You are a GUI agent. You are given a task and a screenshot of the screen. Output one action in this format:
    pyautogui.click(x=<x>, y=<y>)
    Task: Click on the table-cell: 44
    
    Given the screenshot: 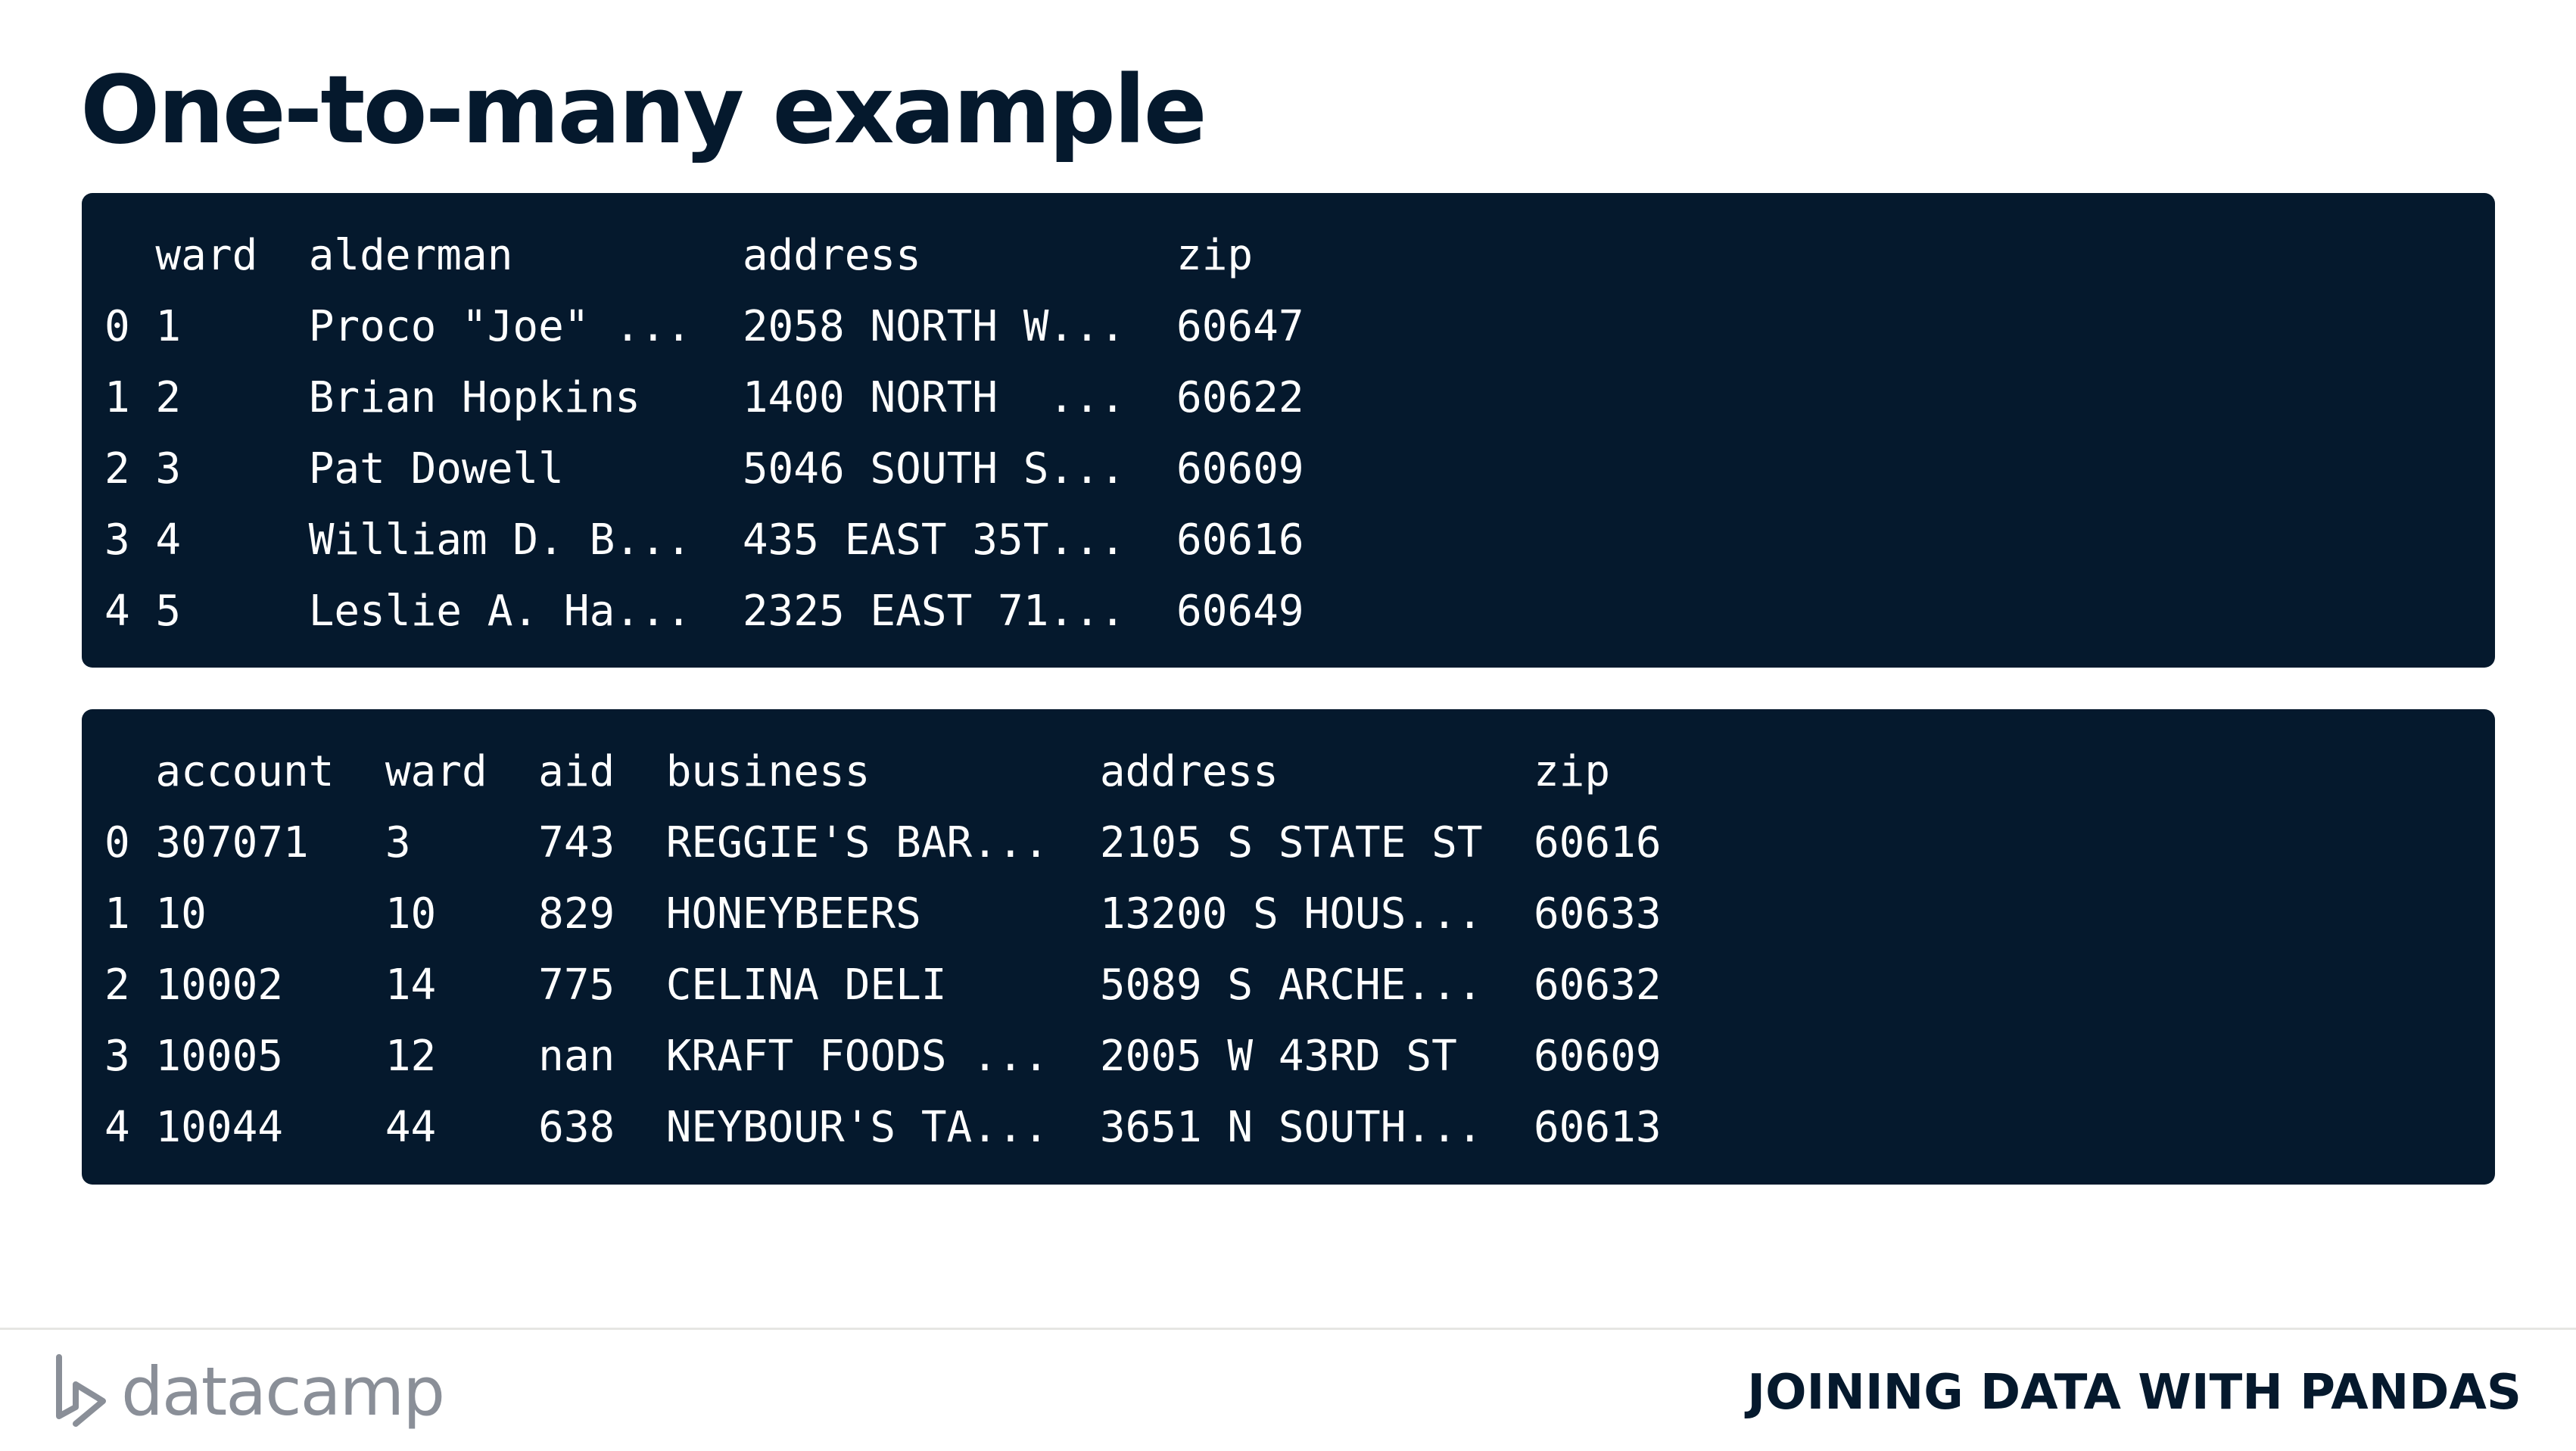 What is the action you would take?
    pyautogui.click(x=411, y=1127)
    